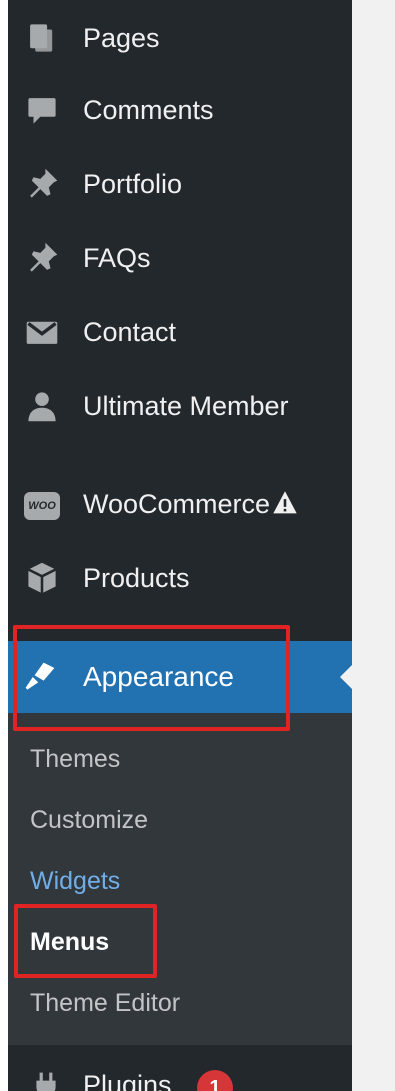 The width and height of the screenshot is (395, 1091). I want to click on submenu-theme-editor: Theme Editor, so click(105, 1003).